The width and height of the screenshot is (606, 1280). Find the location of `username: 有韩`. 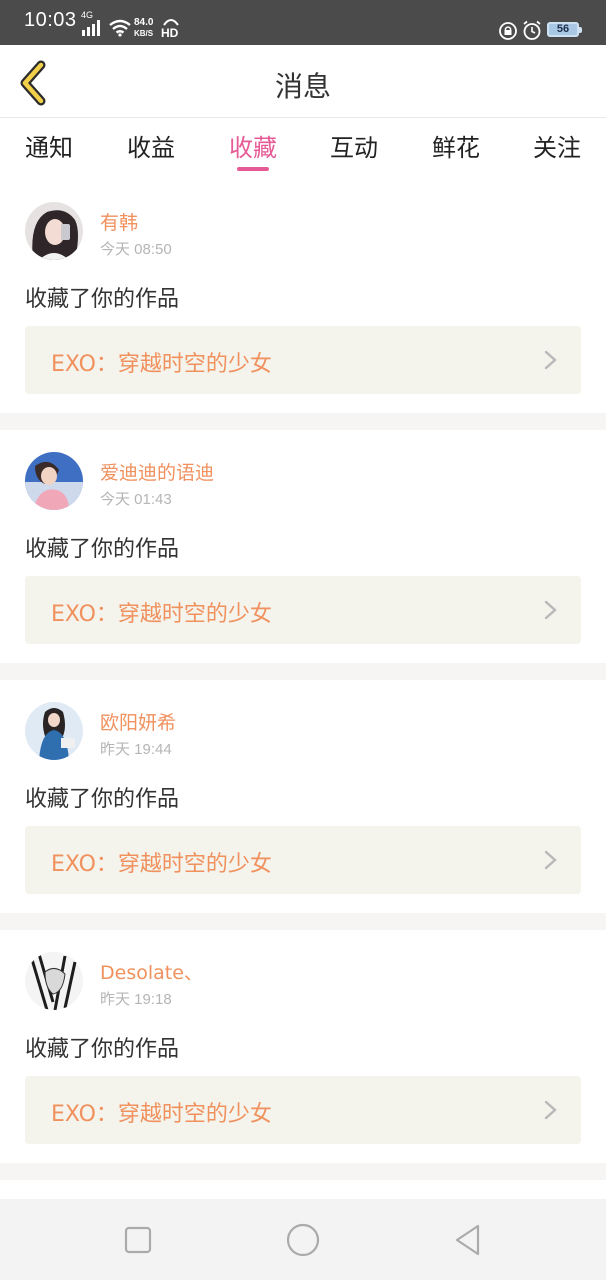

username: 有韩 is located at coordinates (119, 221).